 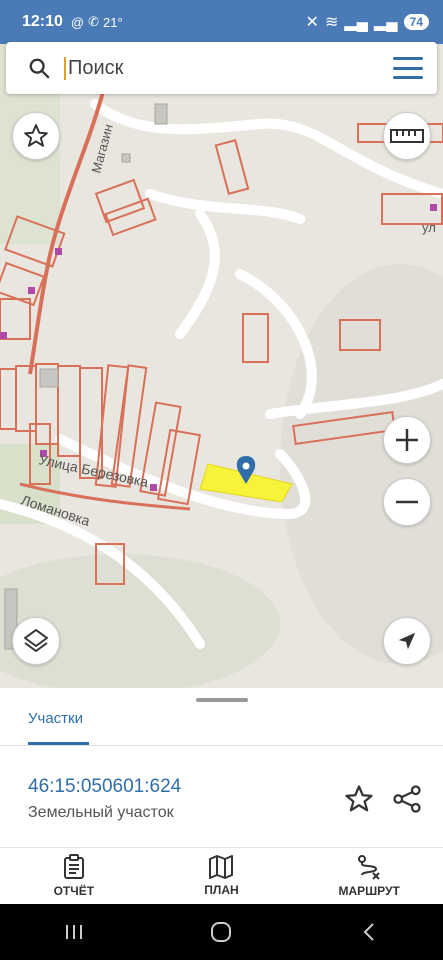 What do you see at coordinates (369, 867) in the screenshot?
I see `route-icon` at bounding box center [369, 867].